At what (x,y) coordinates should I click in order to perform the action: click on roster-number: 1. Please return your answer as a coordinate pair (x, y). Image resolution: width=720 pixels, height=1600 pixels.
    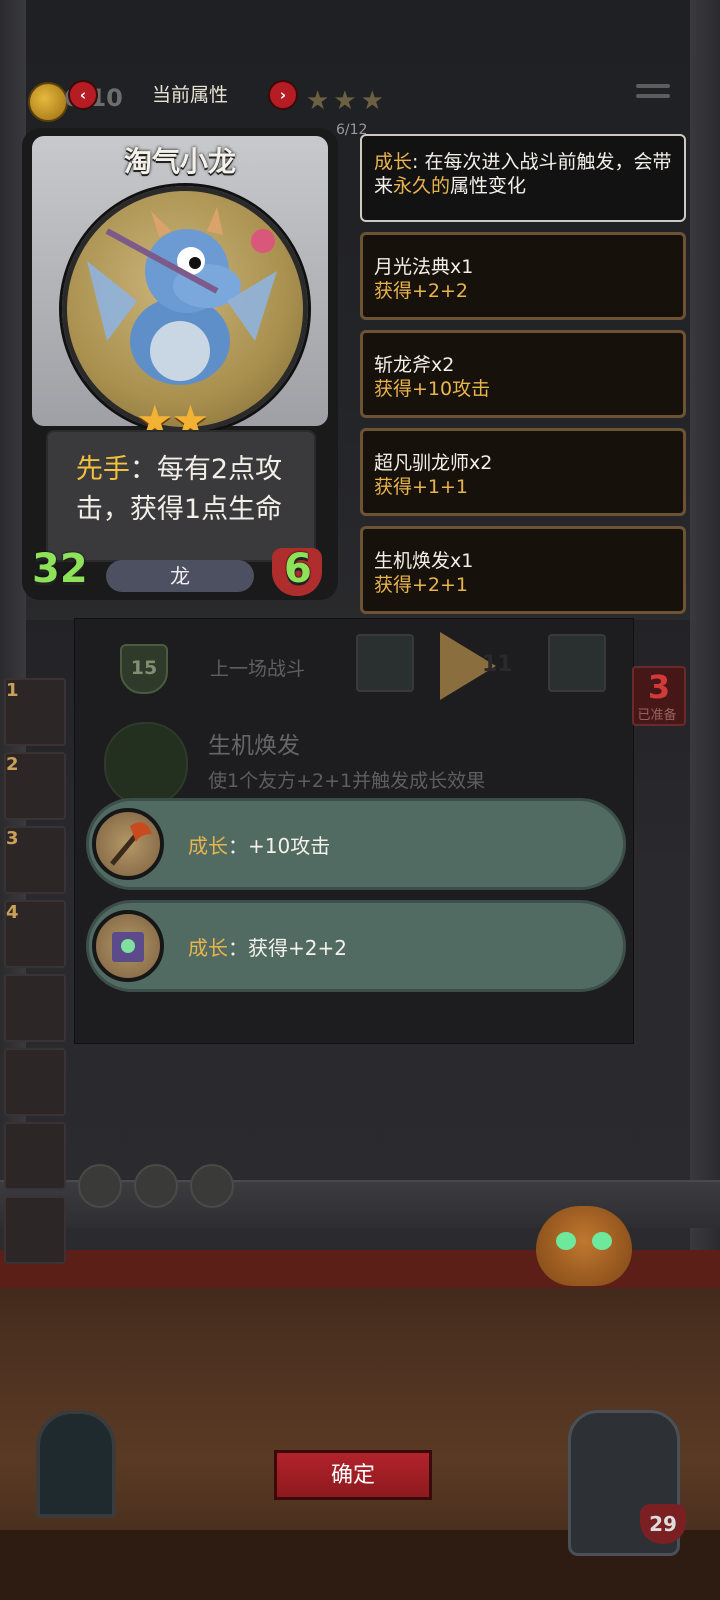
    Looking at the image, I should click on (12, 690).